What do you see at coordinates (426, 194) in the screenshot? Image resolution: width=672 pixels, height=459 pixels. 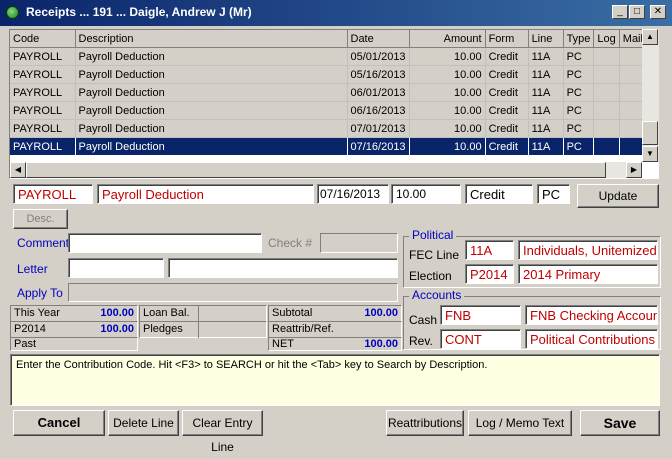 I see `amount-input: 10.00` at bounding box center [426, 194].